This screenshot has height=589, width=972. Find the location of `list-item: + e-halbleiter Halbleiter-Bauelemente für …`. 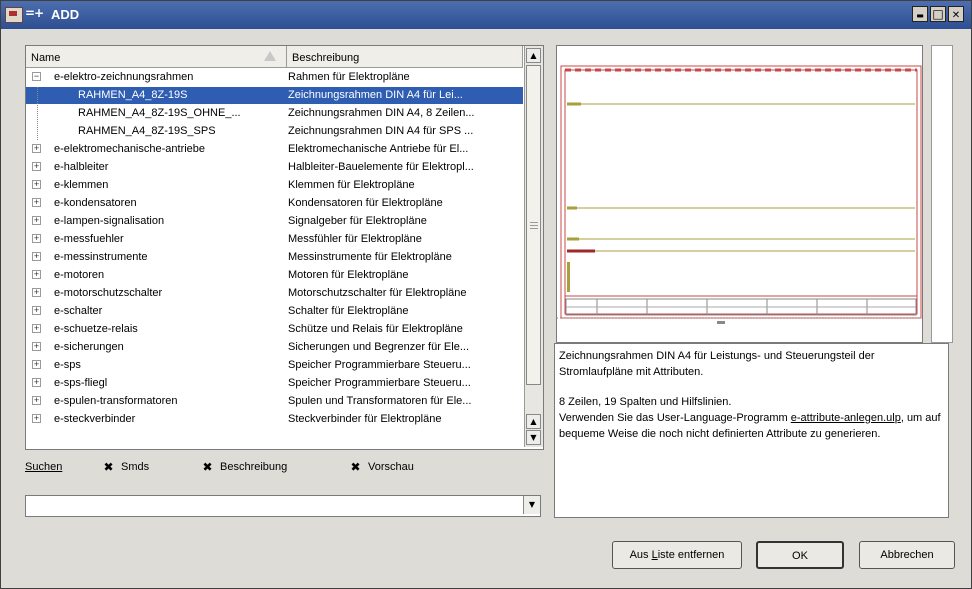

list-item: + e-halbleiter Halbleiter-Bauelemente für … is located at coordinates (274, 167).